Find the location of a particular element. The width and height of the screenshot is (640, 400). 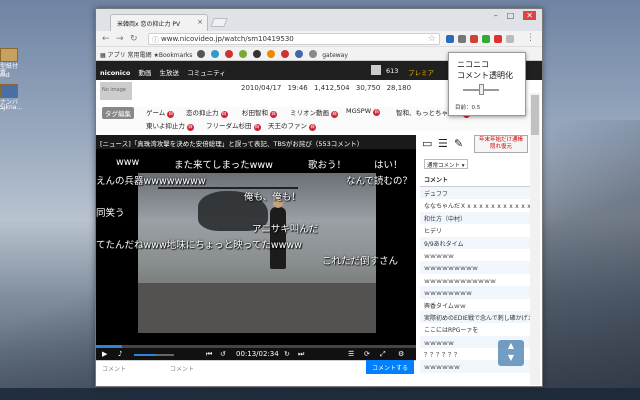

comment-toggle-icon: ☰ is located at coordinates (351, 354).